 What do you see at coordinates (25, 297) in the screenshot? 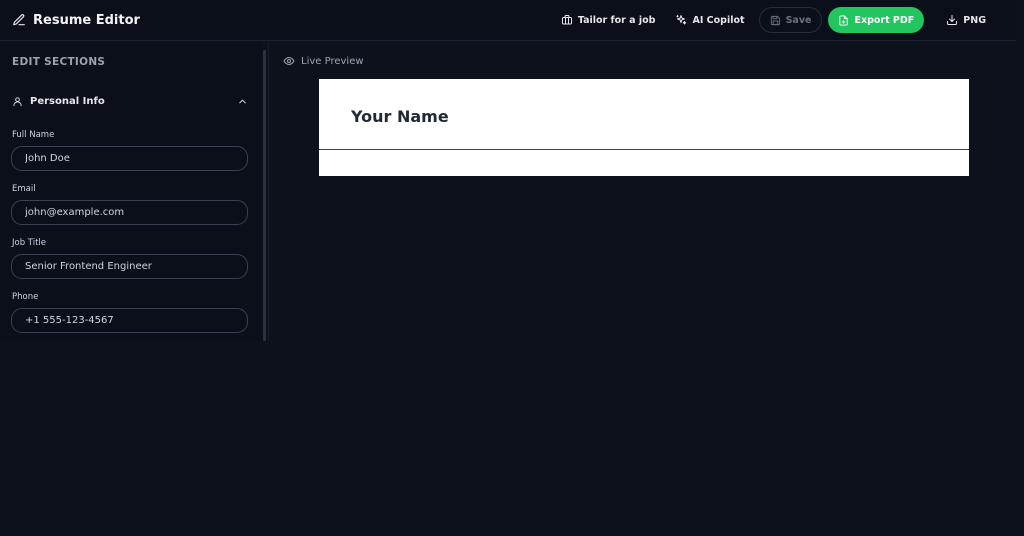
I see `phone-label: Phone` at bounding box center [25, 297].